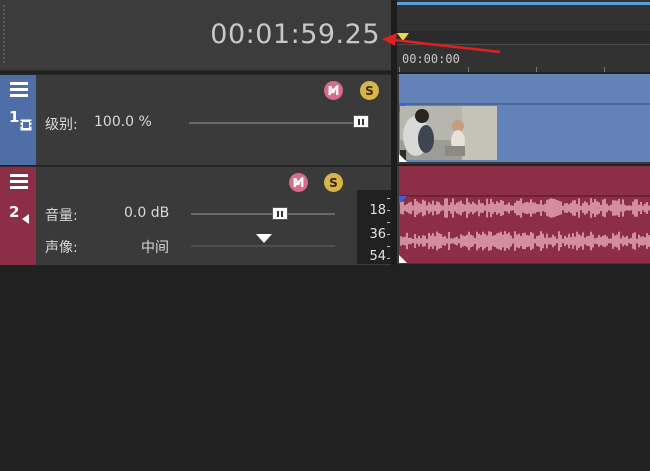 The height and width of the screenshot is (471, 650). Describe the element at coordinates (263, 246) in the screenshot. I see `pan-slider-track` at that location.